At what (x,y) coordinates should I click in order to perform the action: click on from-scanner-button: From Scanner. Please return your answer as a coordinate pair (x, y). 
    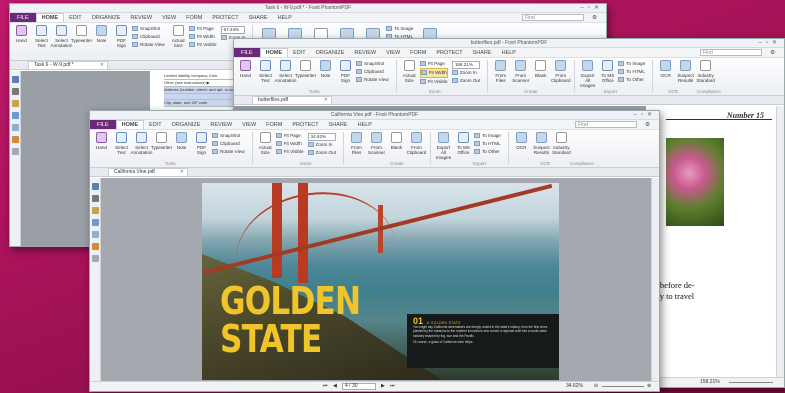
    Looking at the image, I should click on (376, 143).